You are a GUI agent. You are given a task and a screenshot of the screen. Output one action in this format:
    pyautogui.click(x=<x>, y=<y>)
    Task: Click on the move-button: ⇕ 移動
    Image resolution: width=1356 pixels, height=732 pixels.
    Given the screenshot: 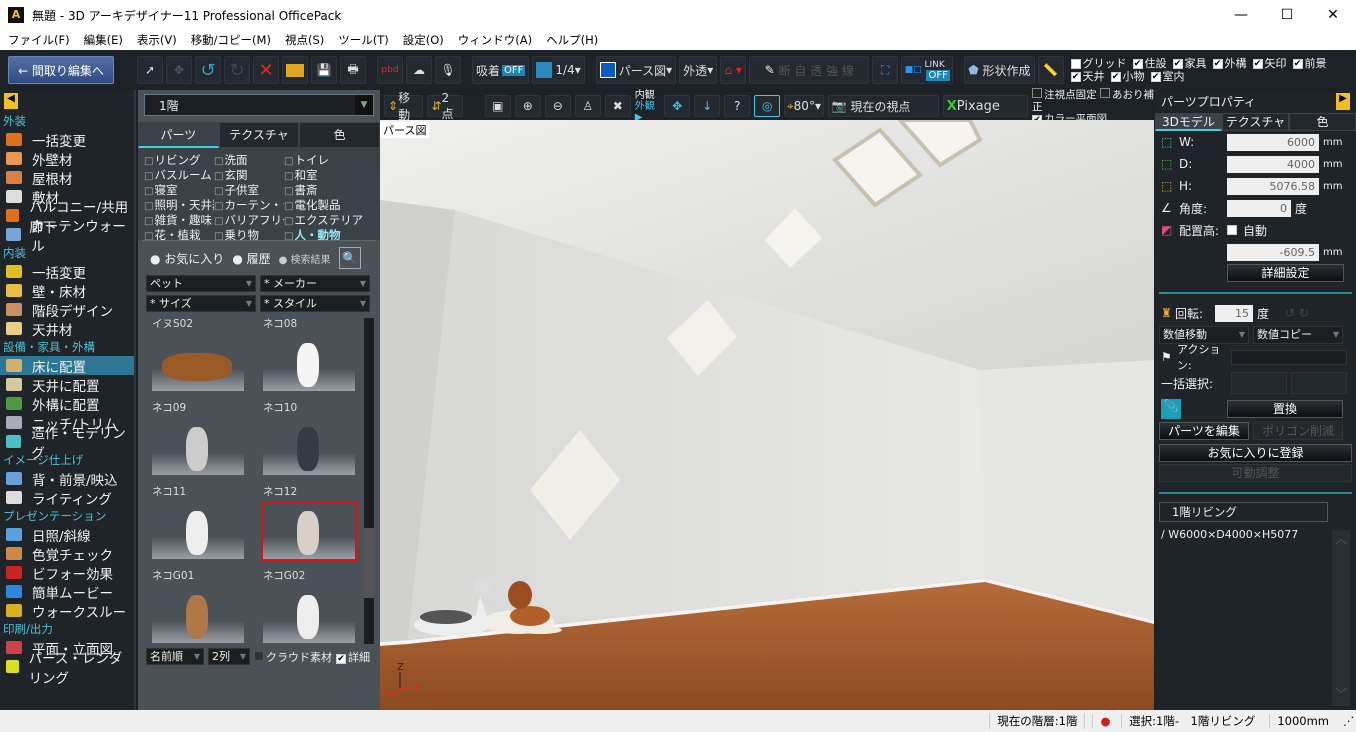 What is the action you would take?
    pyautogui.click(x=404, y=106)
    